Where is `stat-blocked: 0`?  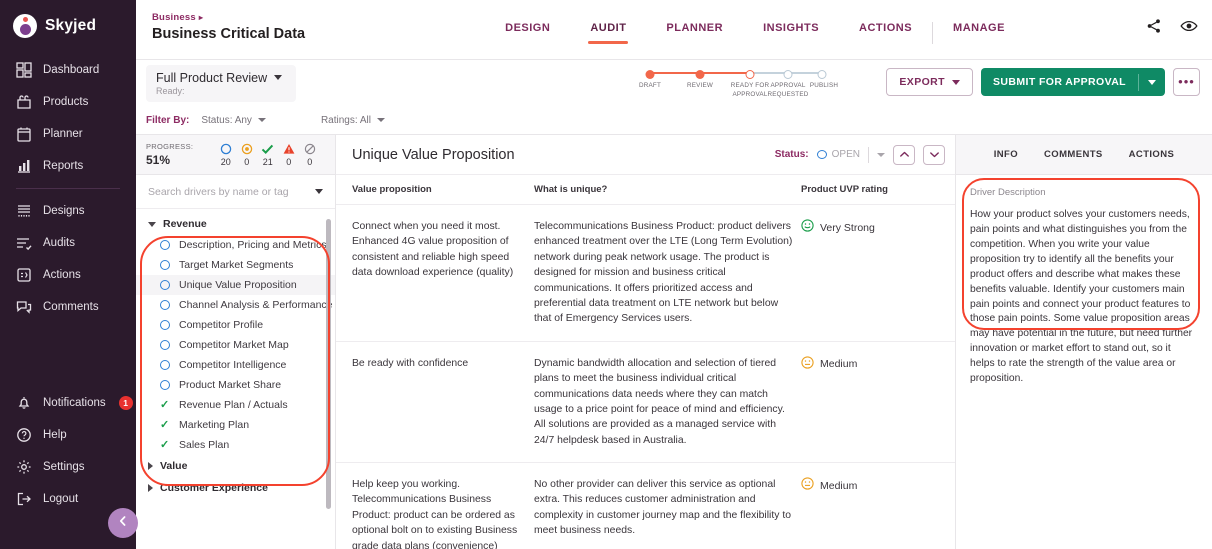 stat-blocked: 0 is located at coordinates (309, 154).